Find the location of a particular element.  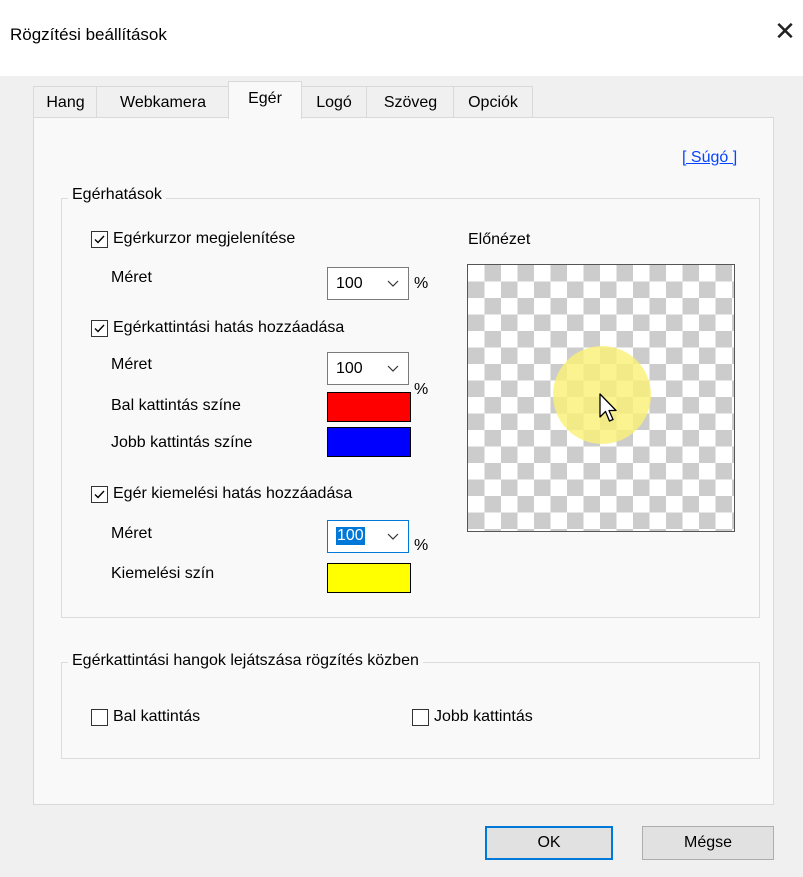

click-effect-checkbox is located at coordinates (99, 328).